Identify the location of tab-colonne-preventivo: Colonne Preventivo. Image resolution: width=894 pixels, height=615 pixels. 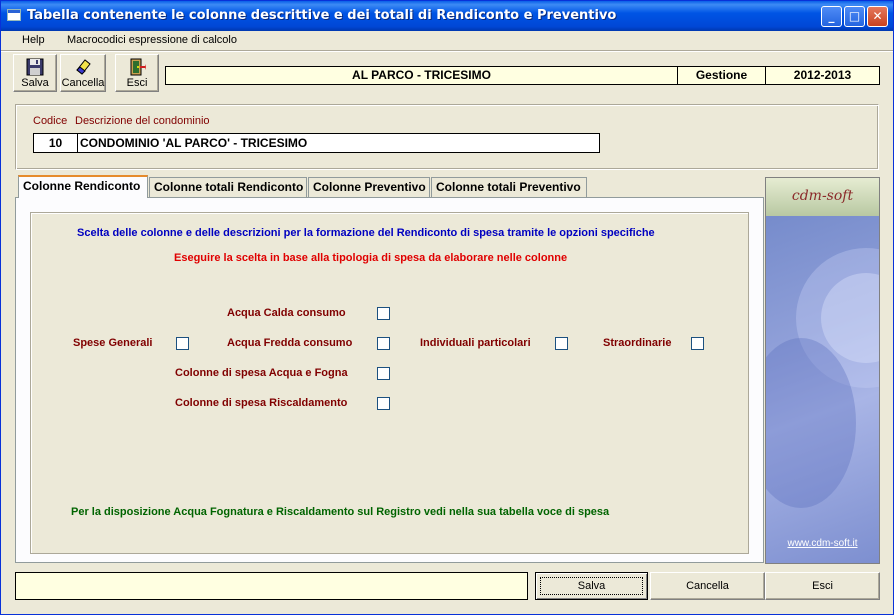
(369, 187).